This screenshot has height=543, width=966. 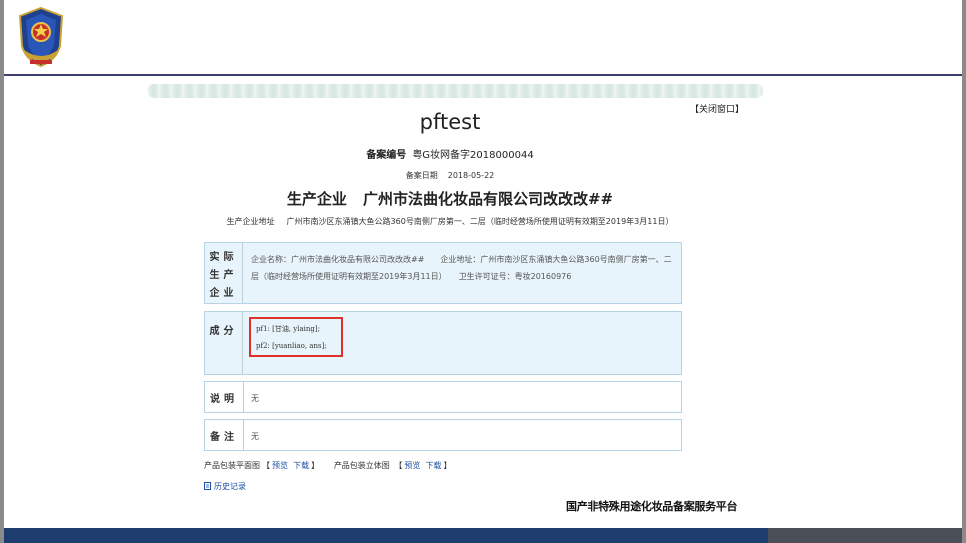 I want to click on producer-label: 生产企业, so click(x=316, y=199).